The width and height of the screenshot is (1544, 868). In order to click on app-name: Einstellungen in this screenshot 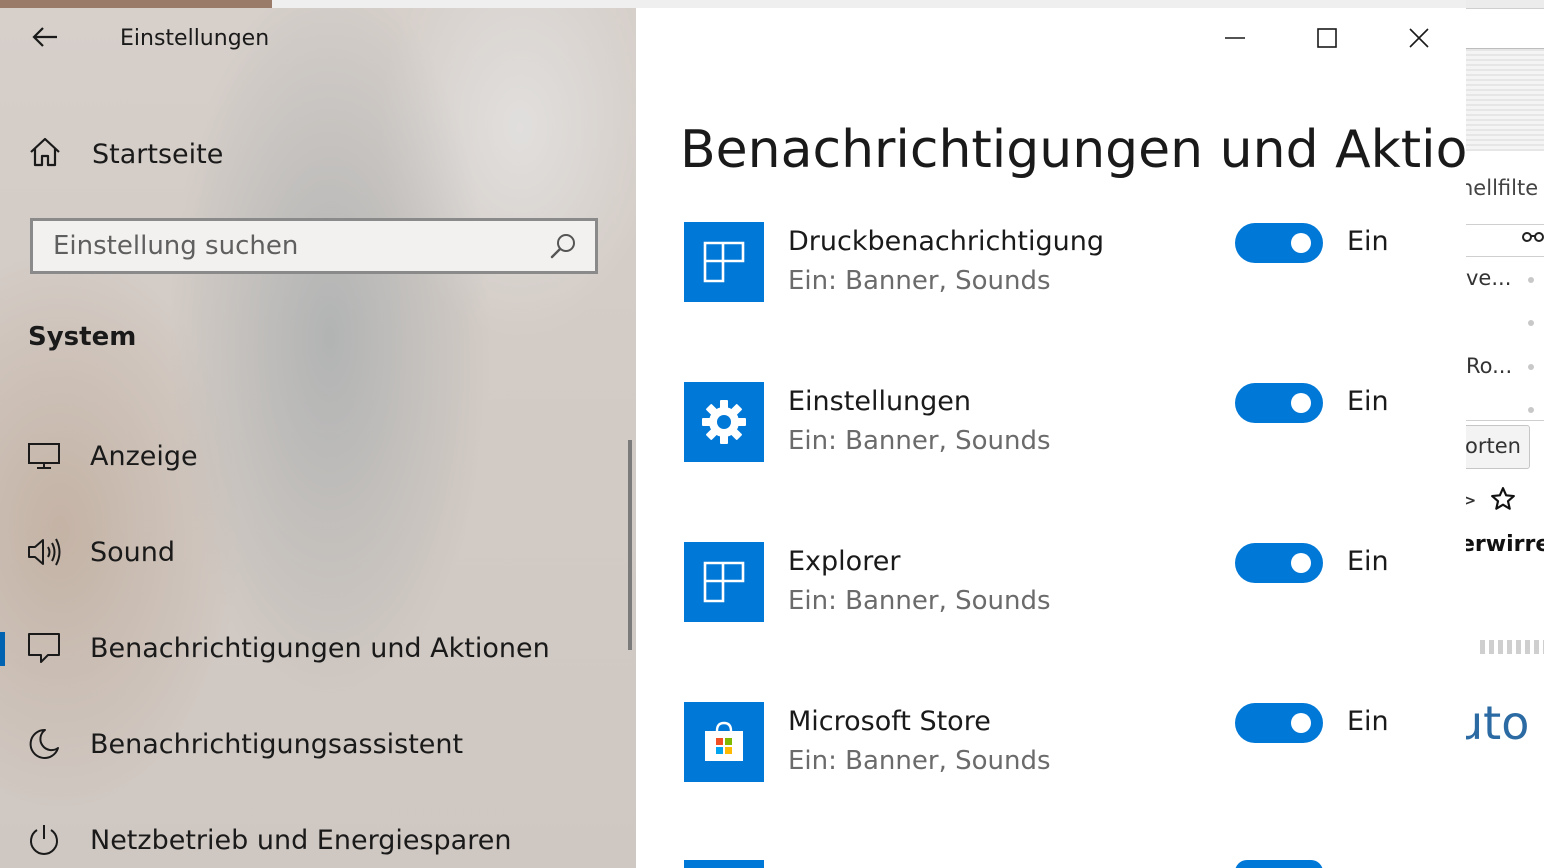, I will do `click(880, 401)`.